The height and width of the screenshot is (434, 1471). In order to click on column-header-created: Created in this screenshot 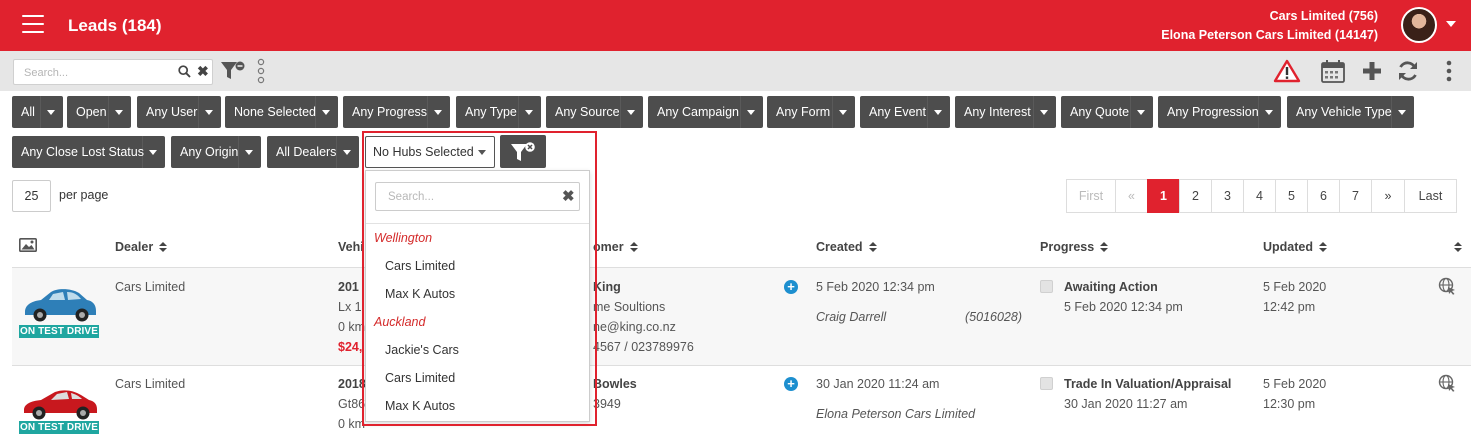, I will do `click(846, 247)`.